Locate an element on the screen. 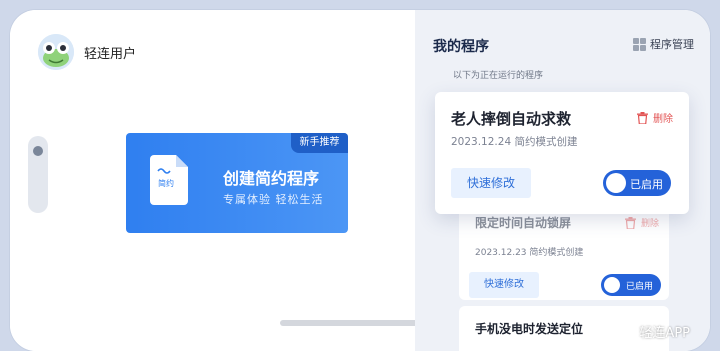  grid-icon is located at coordinates (639, 44).